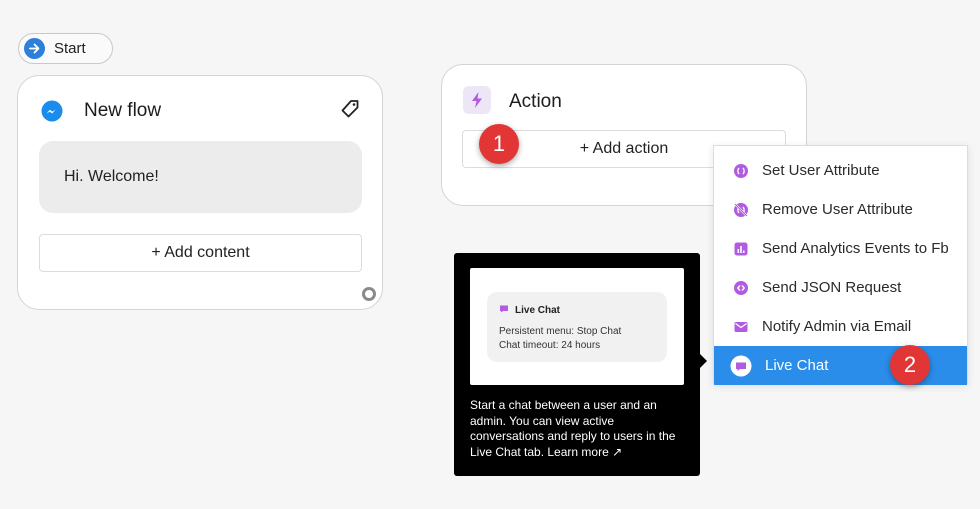  I want to click on tooltip-arrow, so click(703, 361).